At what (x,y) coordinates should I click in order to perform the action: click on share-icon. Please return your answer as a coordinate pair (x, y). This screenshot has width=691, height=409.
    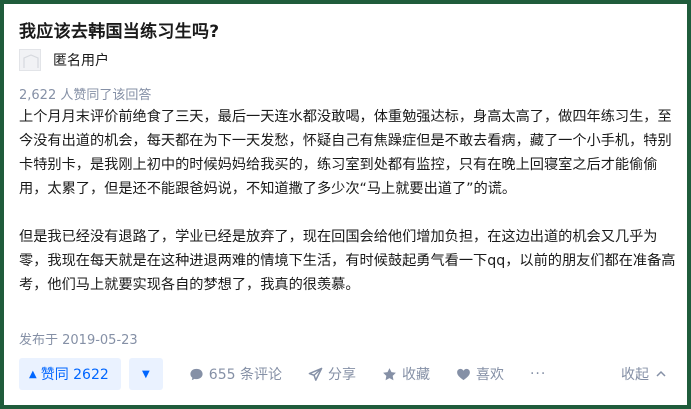
    Looking at the image, I should click on (315, 374).